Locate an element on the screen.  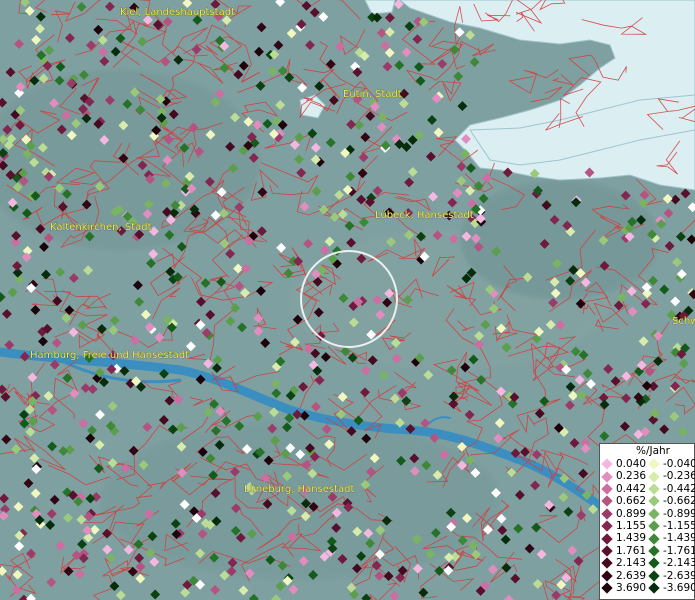
legend-entry-positive: 1.761 is located at coordinates (623, 551).